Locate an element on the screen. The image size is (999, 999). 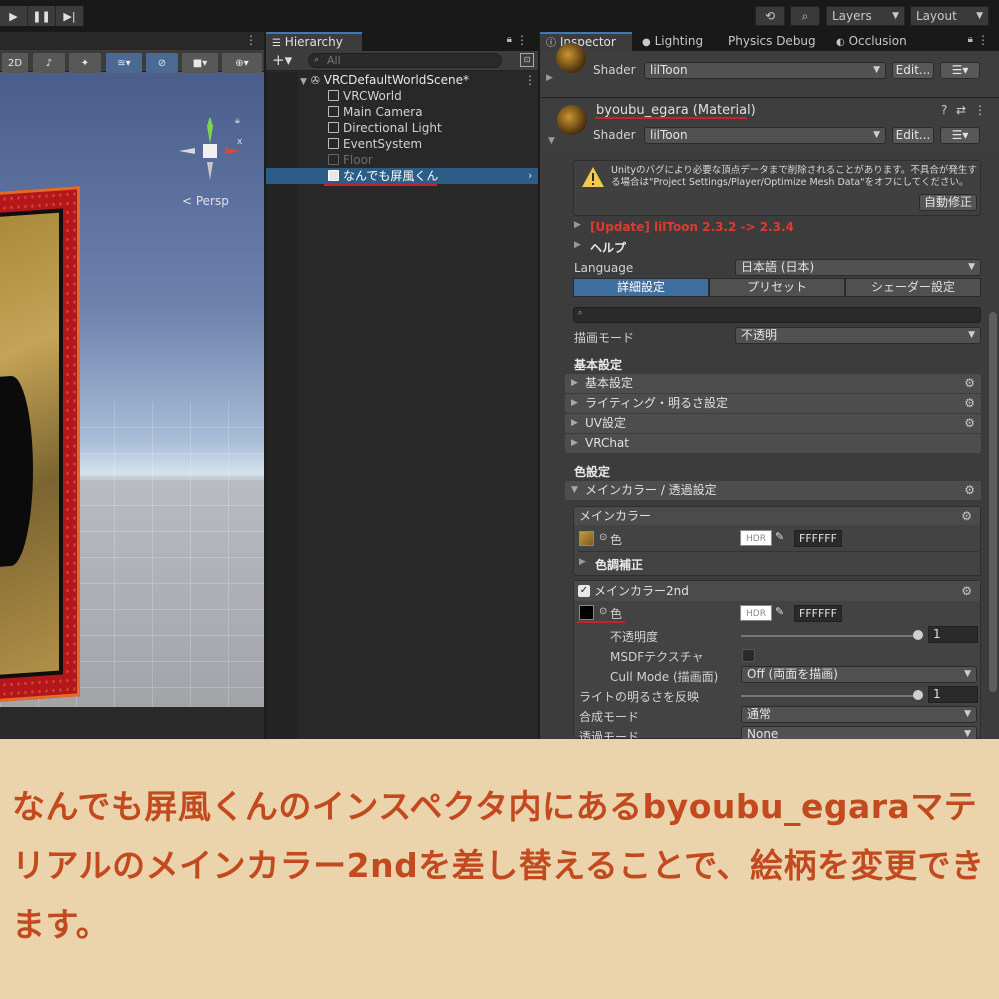
hierarchy-item: EventSystem is located at coordinates (402, 144).